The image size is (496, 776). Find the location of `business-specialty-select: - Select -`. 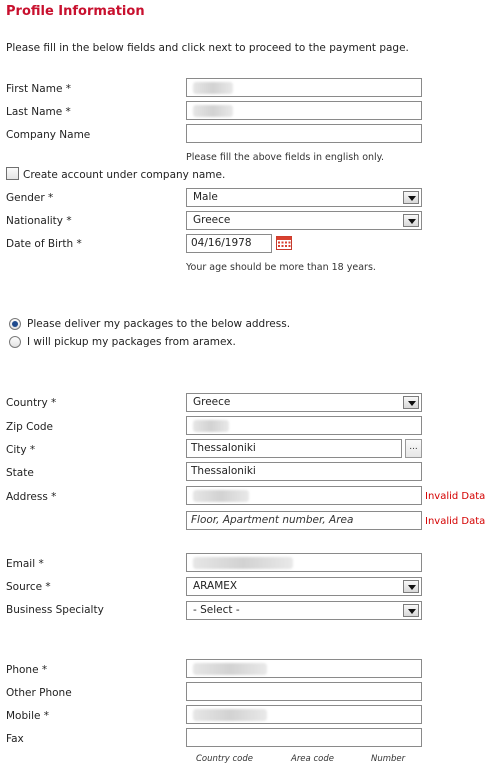

business-specialty-select: - Select - is located at coordinates (304, 610).